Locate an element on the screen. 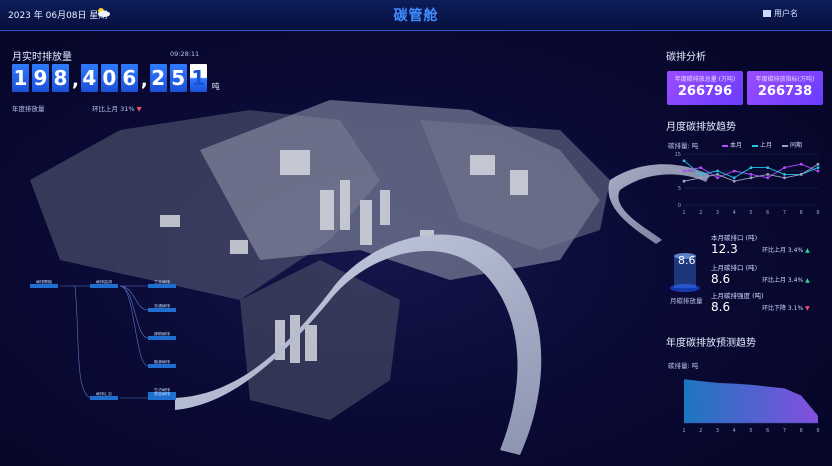 The image size is (832, 466). forecast-title: 年度碳排放预测趋势 is located at coordinates (711, 343).